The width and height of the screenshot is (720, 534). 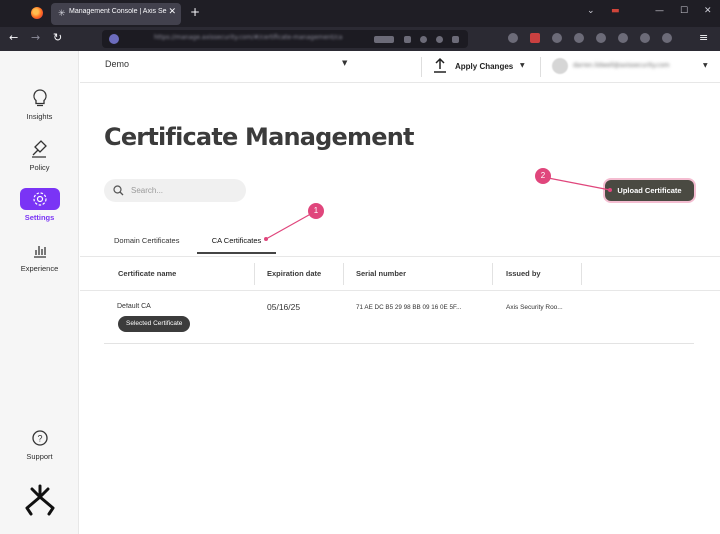 I want to click on bookmark-icon, so click(x=455, y=39).